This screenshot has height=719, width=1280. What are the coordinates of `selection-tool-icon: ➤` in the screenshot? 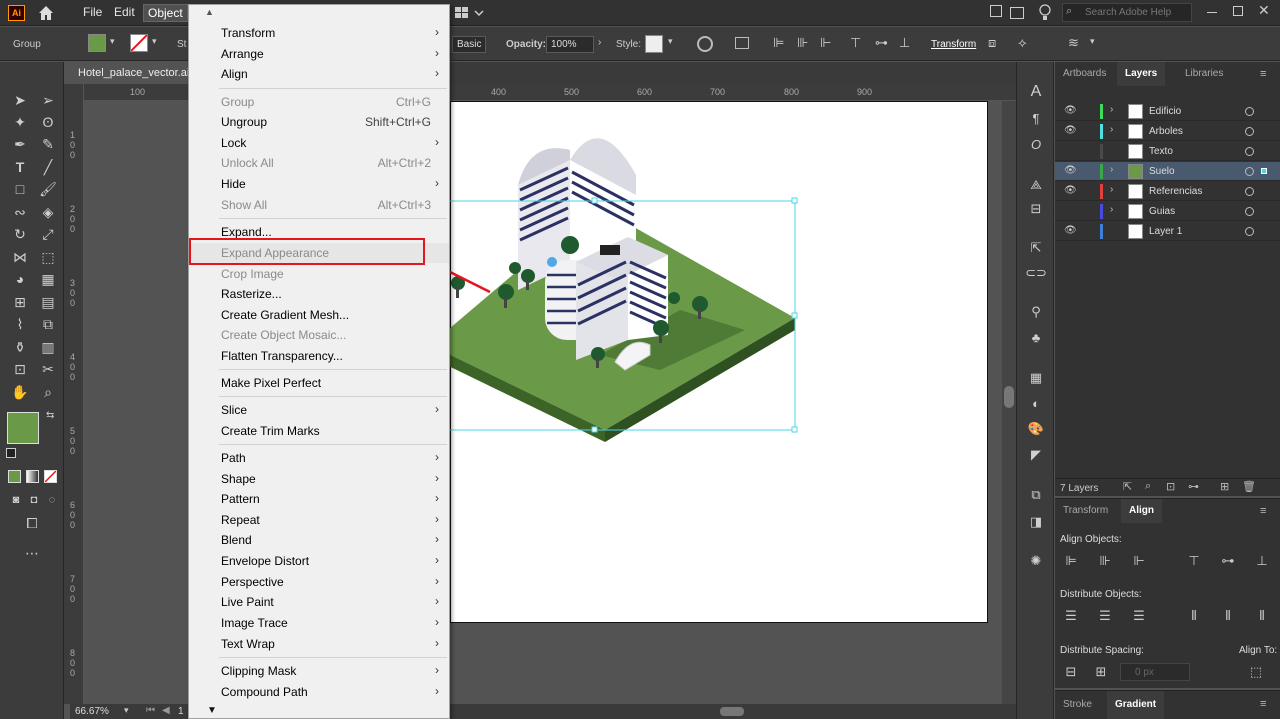 It's located at (20, 100).